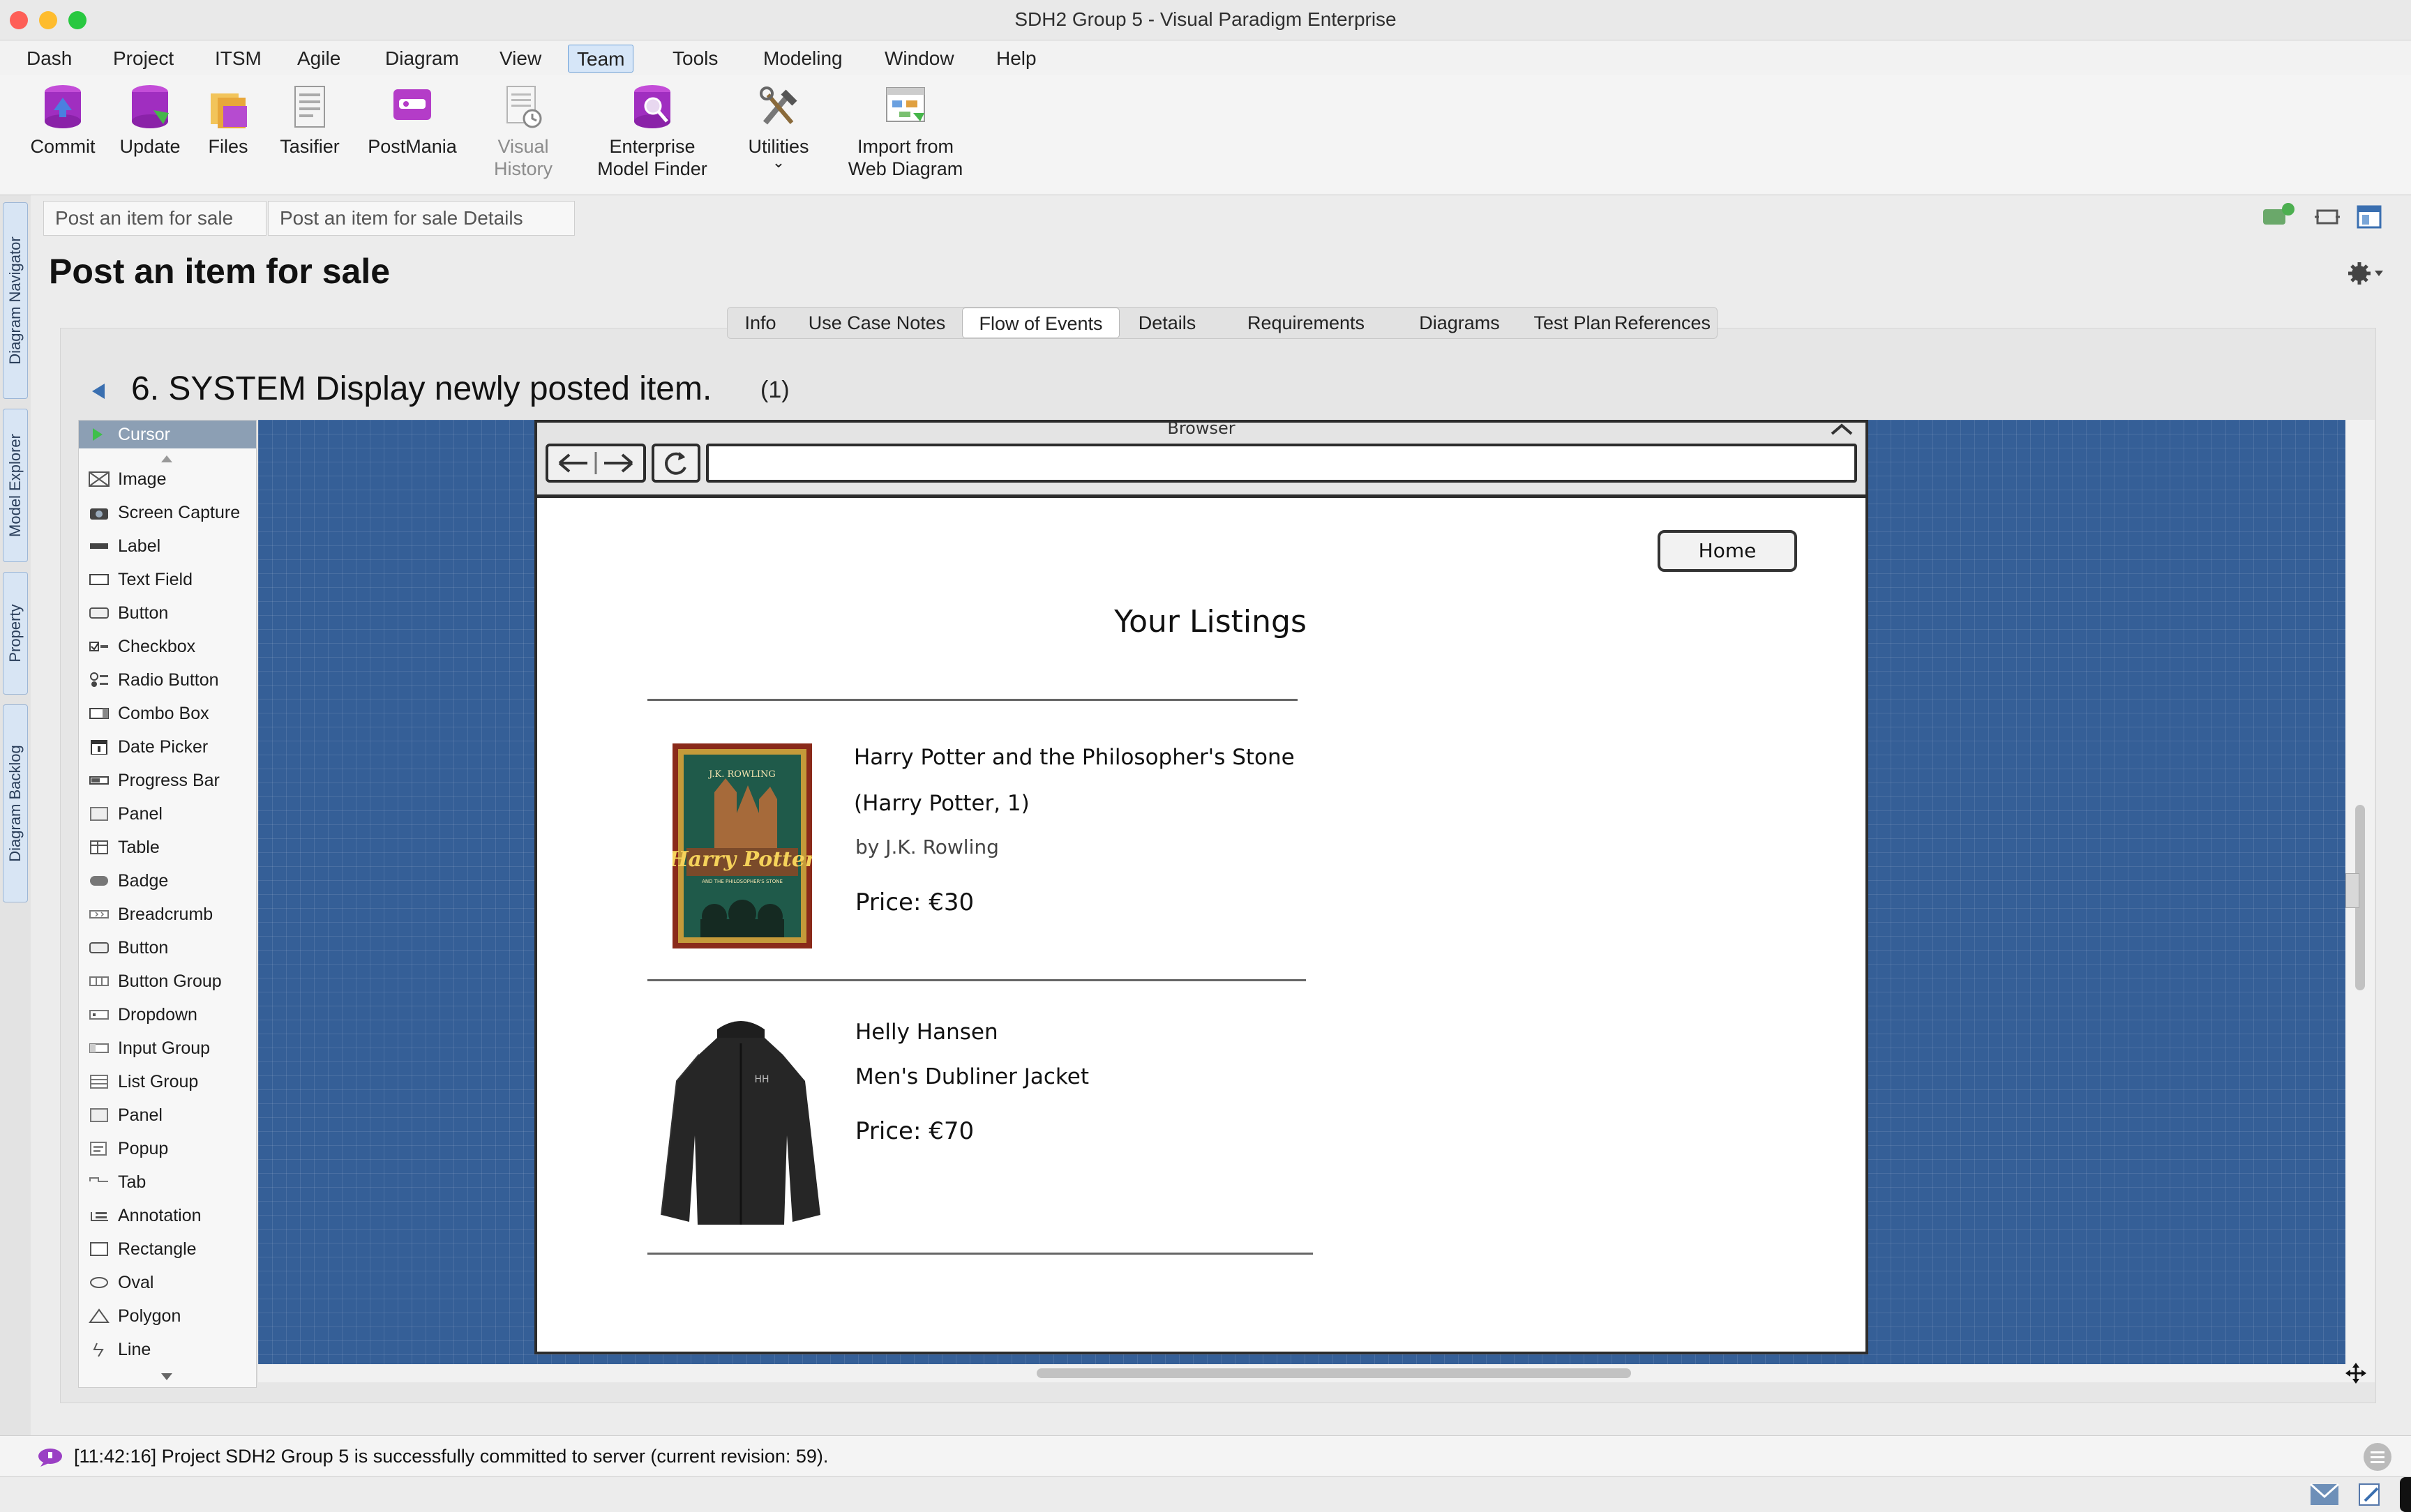 This screenshot has height=1512, width=2411. I want to click on import-web-icon, so click(905, 106).